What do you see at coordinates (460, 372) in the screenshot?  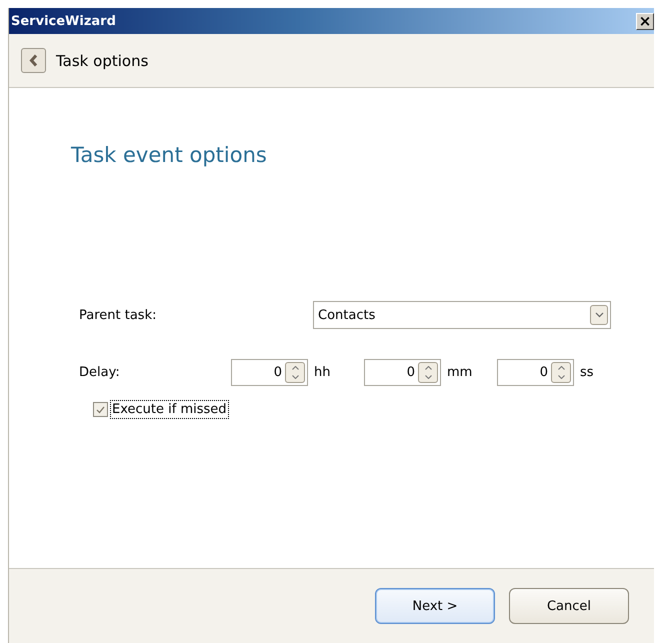 I see `unit-label: mm` at bounding box center [460, 372].